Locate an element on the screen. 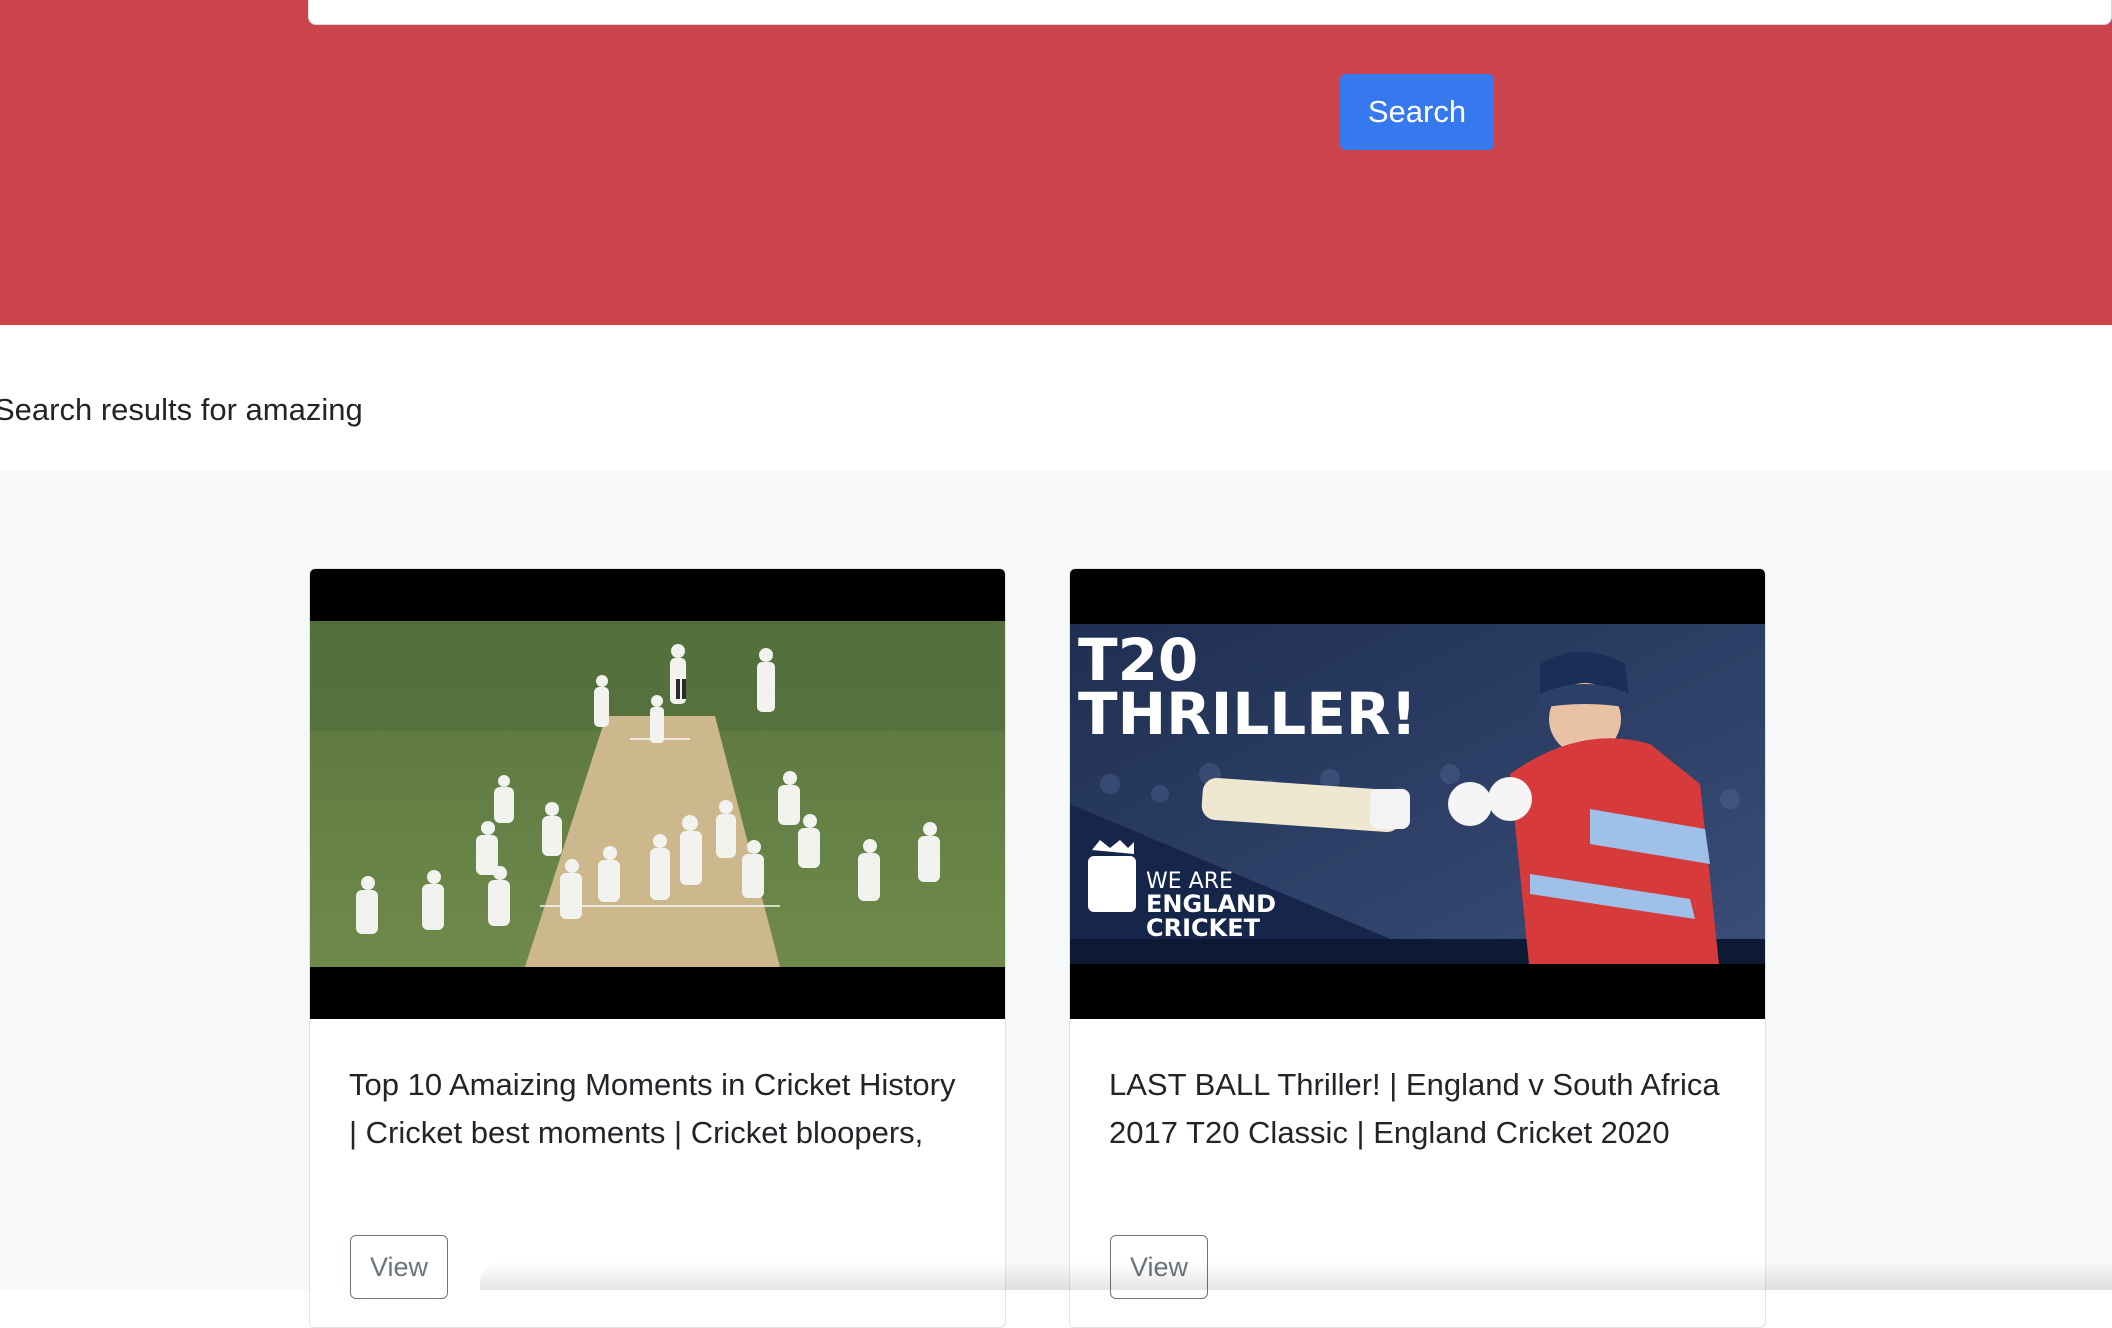 Image resolution: width=2112 pixels, height=1328 pixels. t20-thriller-image: T20 THRILLER! WE ARE ENGLAND CRICKET is located at coordinates (1417, 794).